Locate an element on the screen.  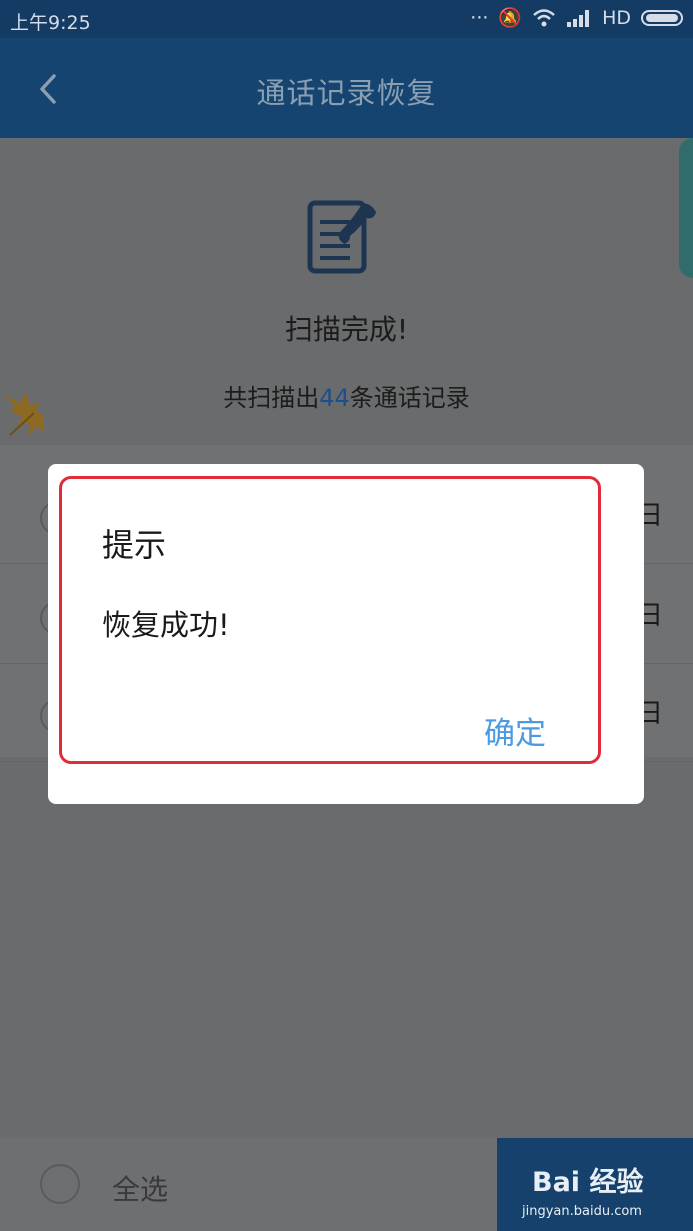
side-tab is located at coordinates (686, 208).